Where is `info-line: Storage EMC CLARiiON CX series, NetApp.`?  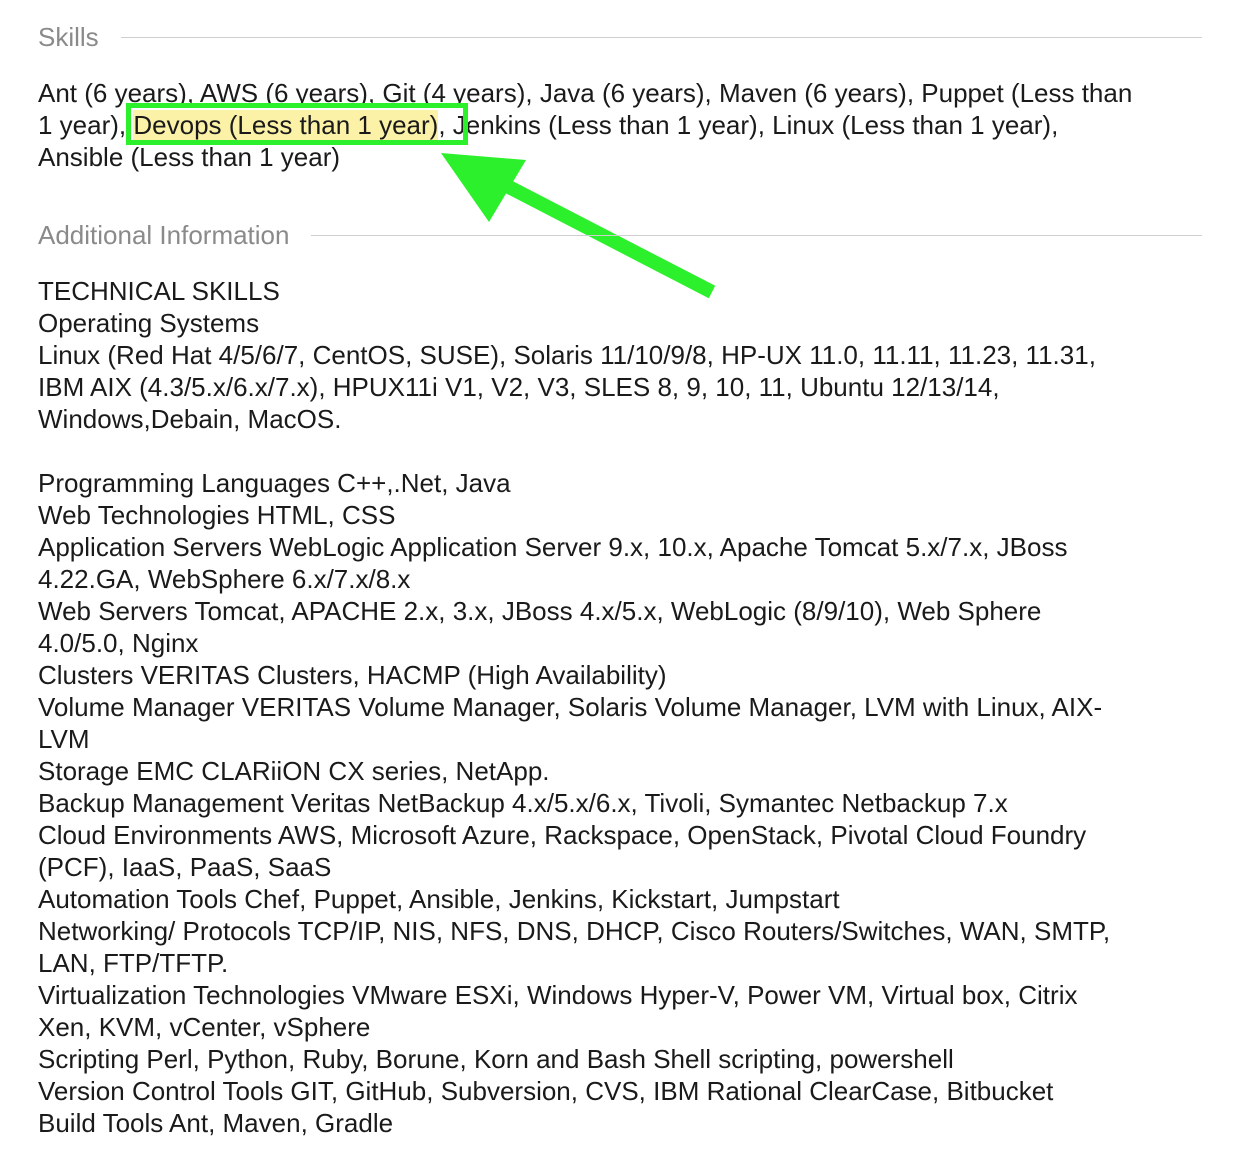
info-line: Storage EMC CLARiiON CX series, NetApp. is located at coordinates (294, 771).